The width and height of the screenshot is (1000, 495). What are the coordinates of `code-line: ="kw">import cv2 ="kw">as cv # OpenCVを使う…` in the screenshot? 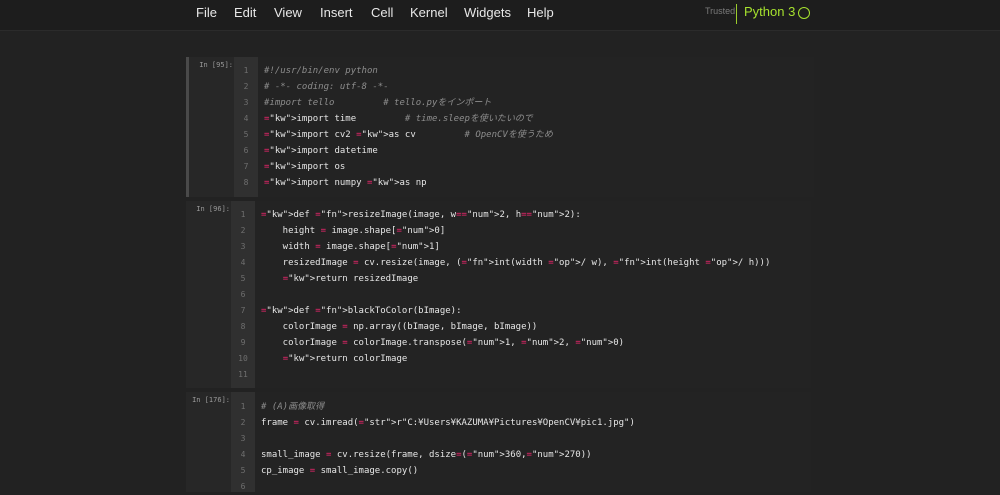 It's located at (408, 135).